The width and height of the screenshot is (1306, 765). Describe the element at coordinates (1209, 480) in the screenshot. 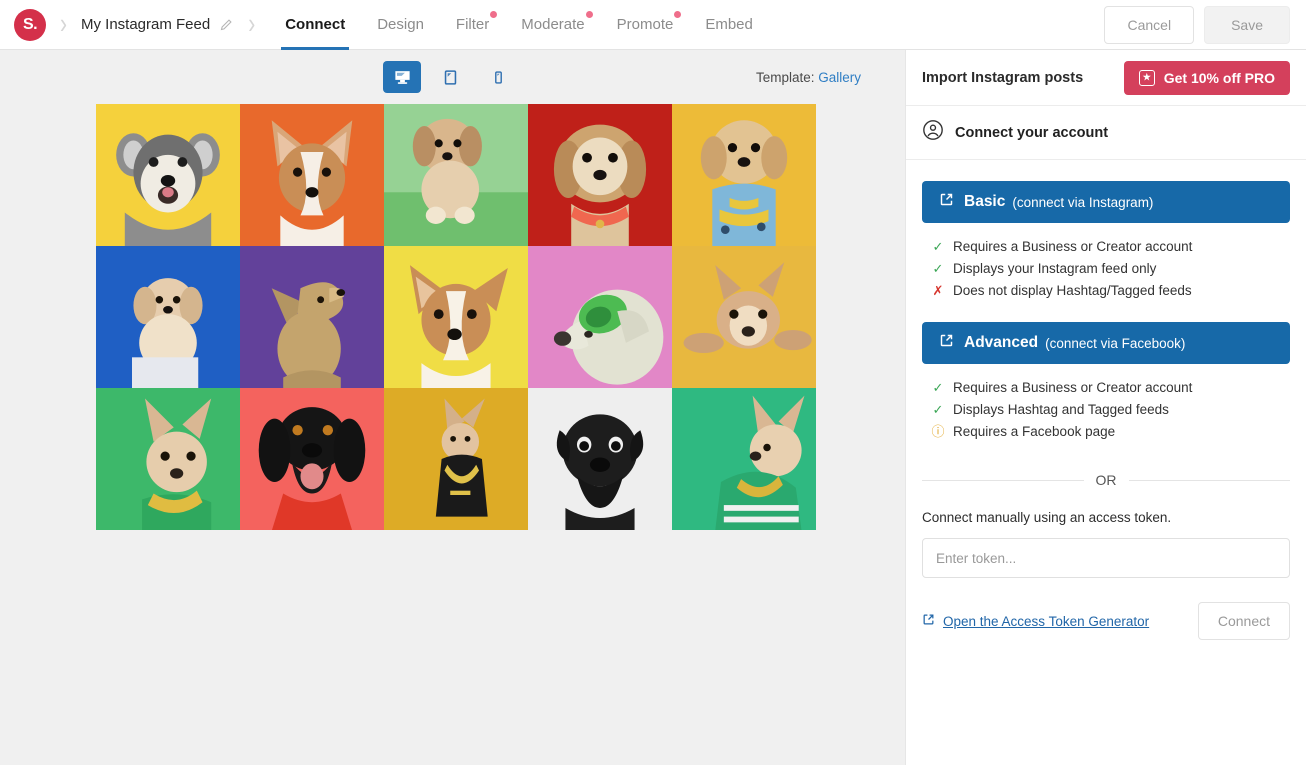

I see `divider-line-right` at that location.